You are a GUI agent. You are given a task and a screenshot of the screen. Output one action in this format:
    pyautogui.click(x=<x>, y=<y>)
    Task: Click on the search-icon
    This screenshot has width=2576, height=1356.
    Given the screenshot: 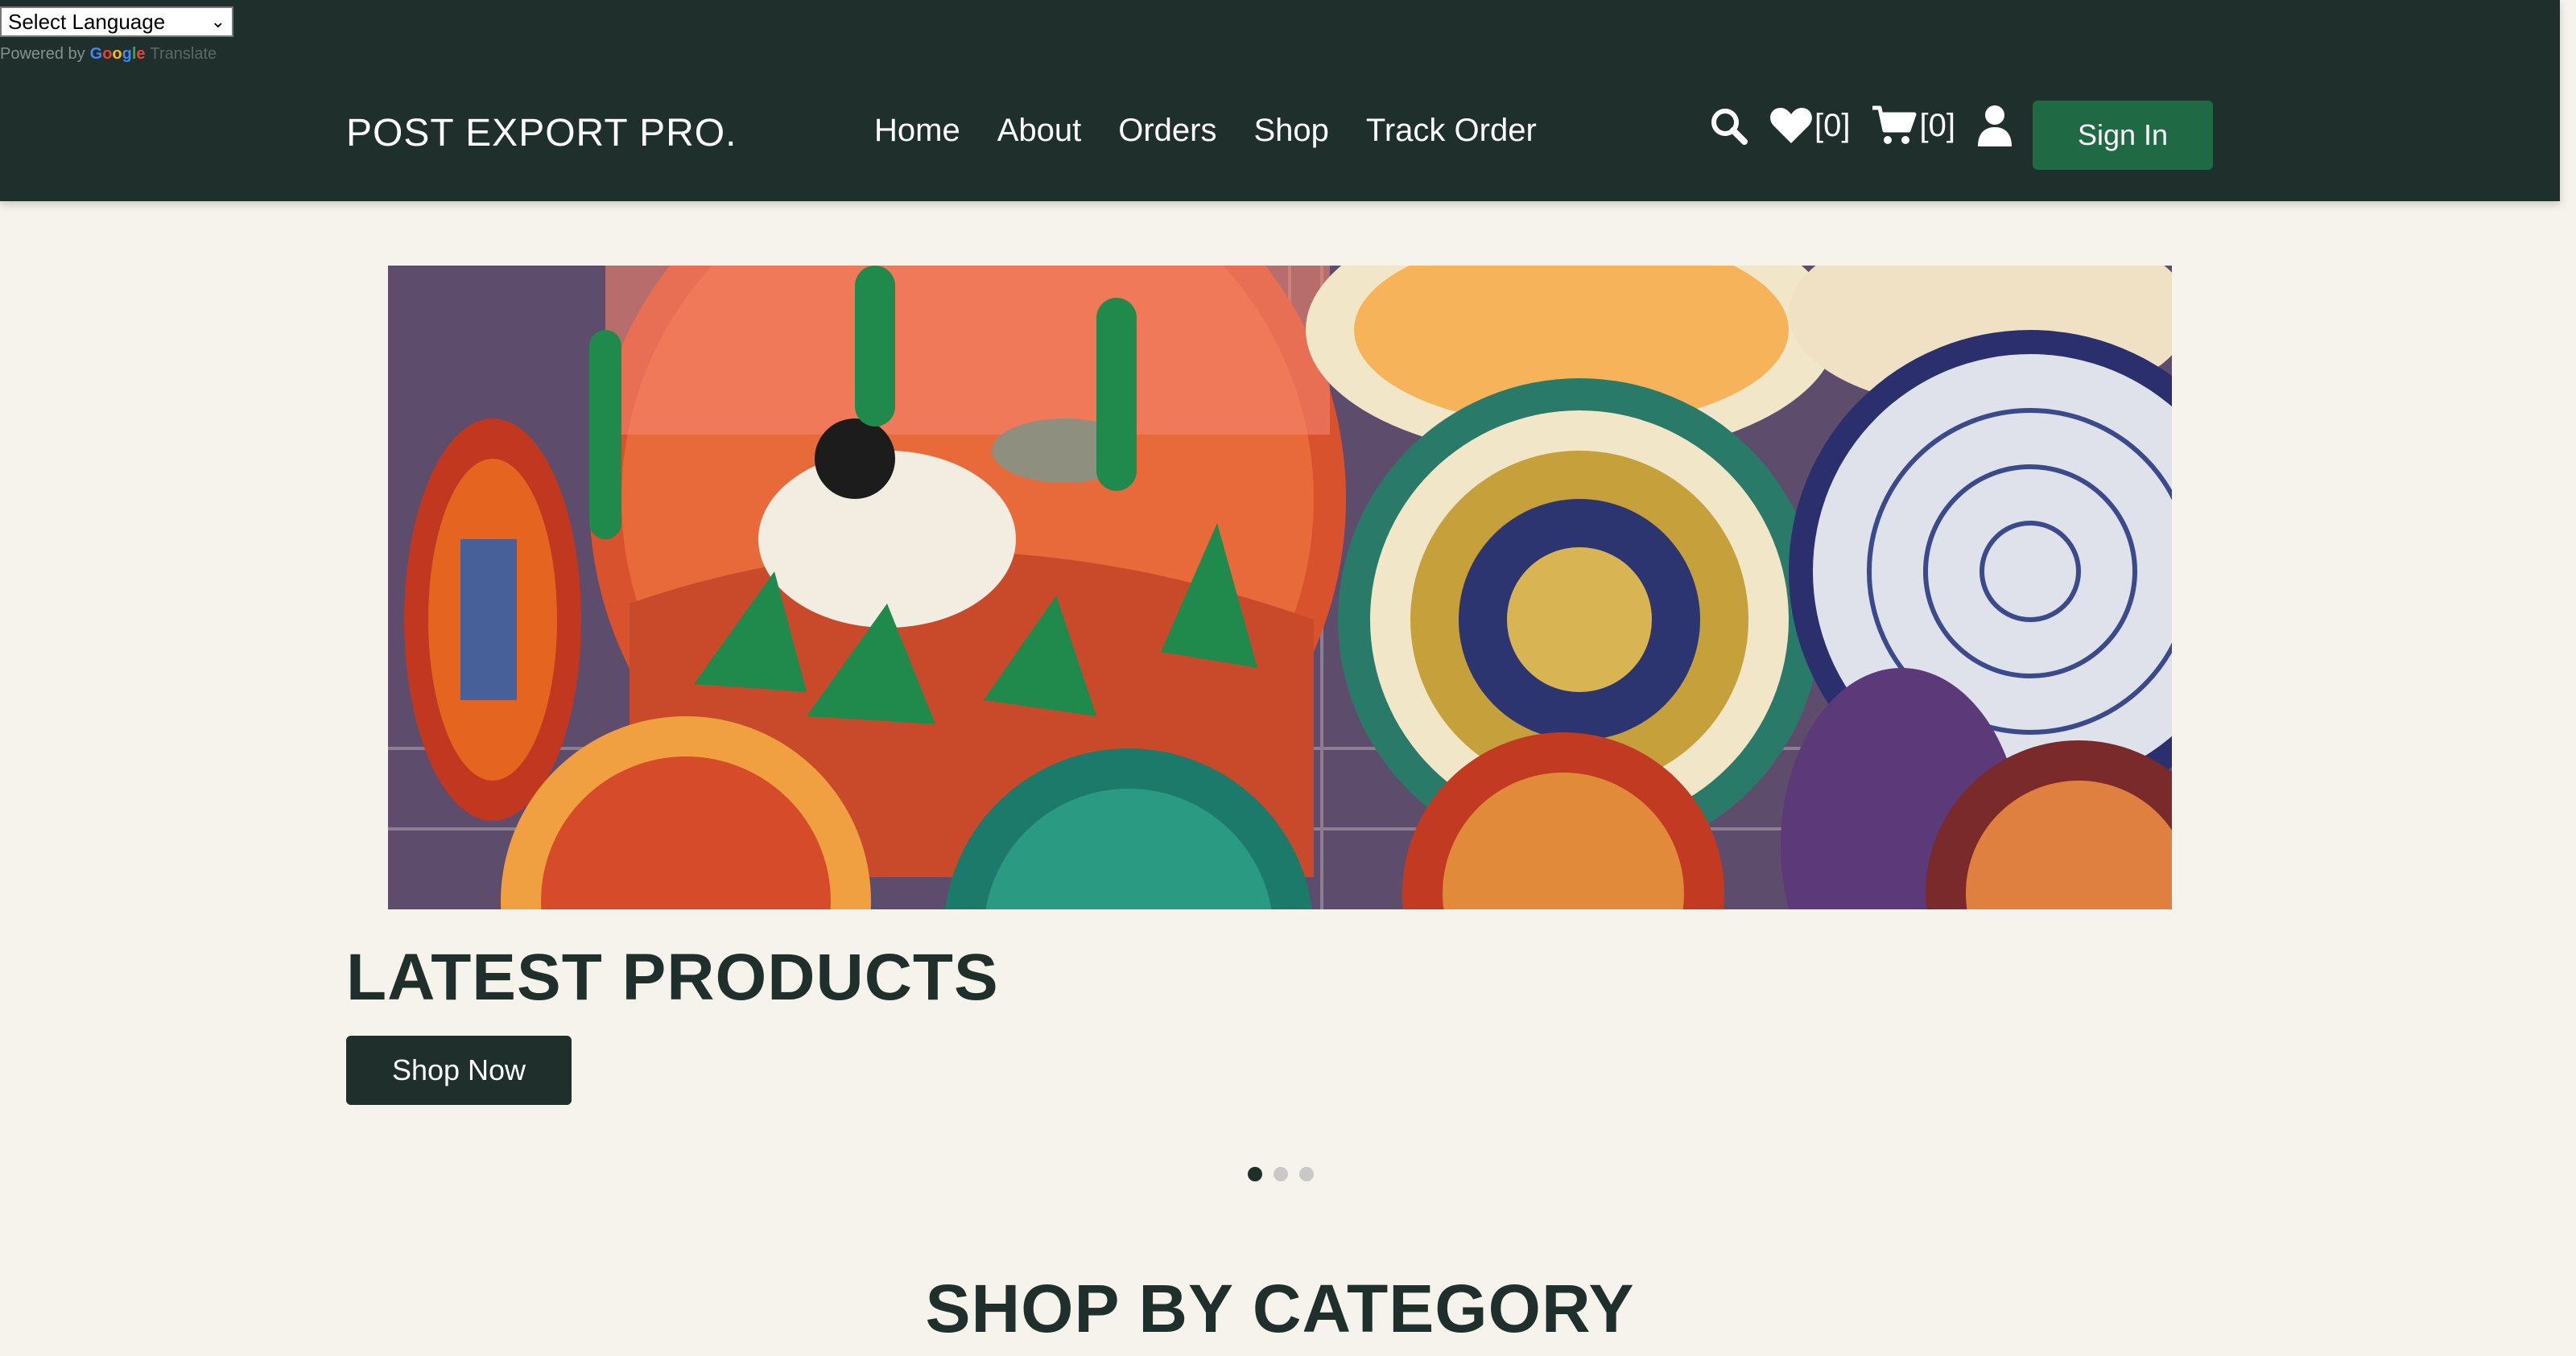 What is the action you would take?
    pyautogui.click(x=1728, y=126)
    